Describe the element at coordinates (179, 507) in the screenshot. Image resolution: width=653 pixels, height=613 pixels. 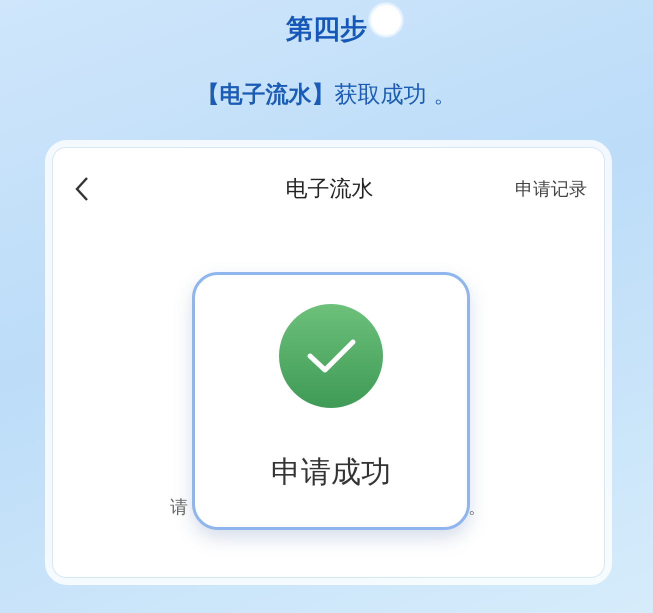
I see `hint-text: 请` at that location.